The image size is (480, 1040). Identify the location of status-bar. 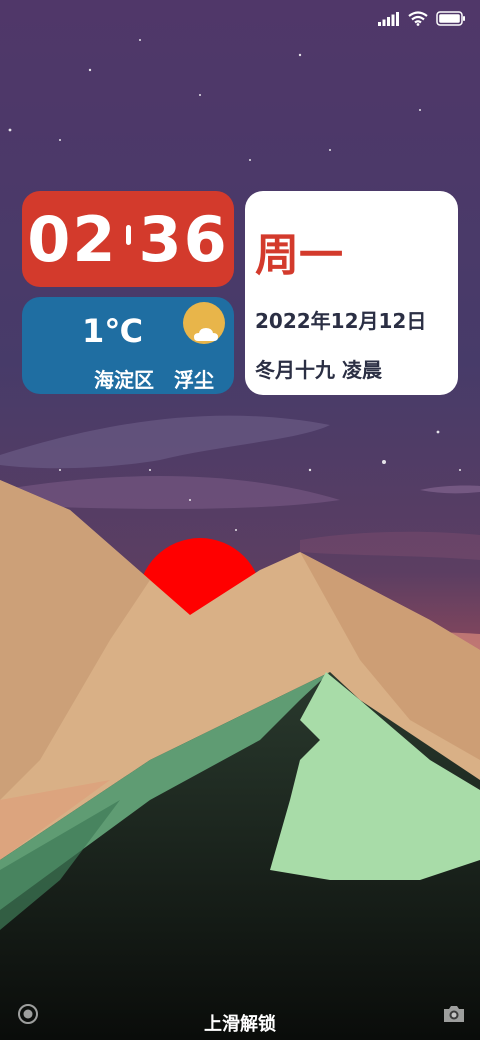
(422, 20).